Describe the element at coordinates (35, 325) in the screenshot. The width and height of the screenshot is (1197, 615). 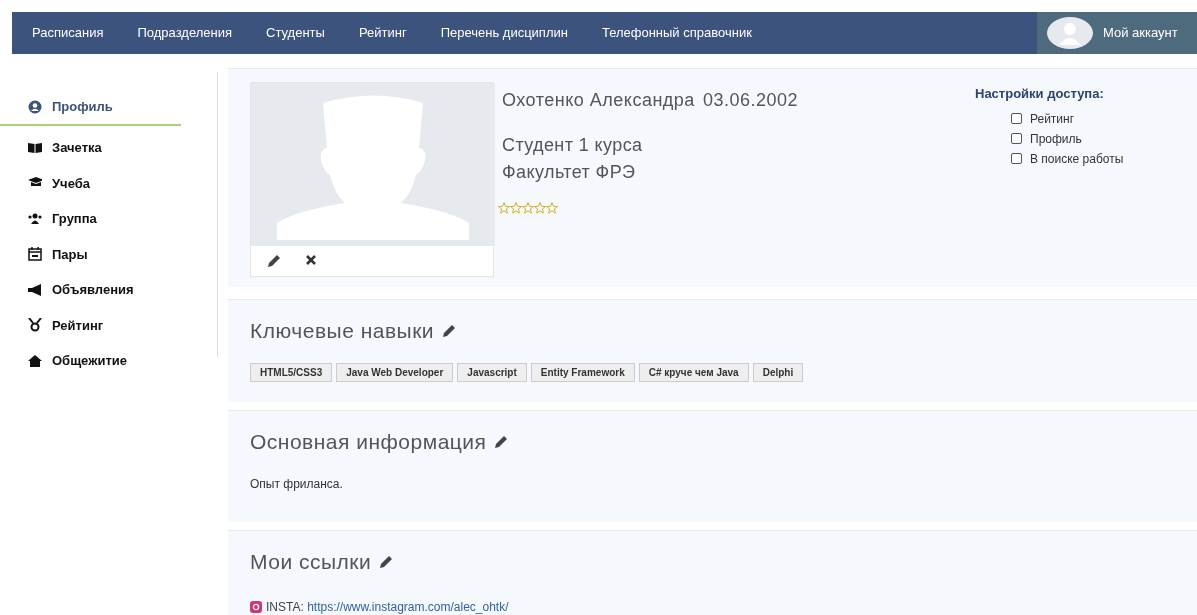
I see `medal-icon` at that location.